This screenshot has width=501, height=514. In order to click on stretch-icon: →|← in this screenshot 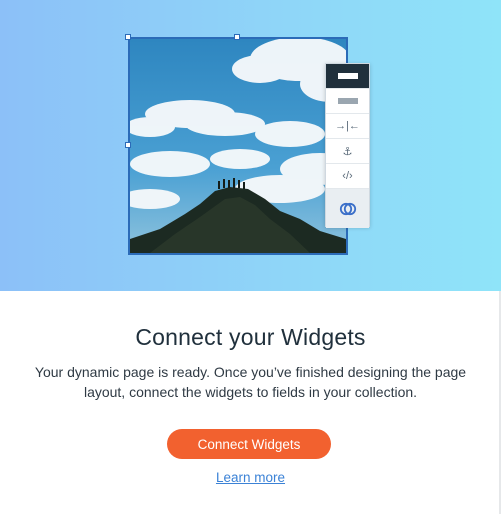, I will do `click(347, 126)`.